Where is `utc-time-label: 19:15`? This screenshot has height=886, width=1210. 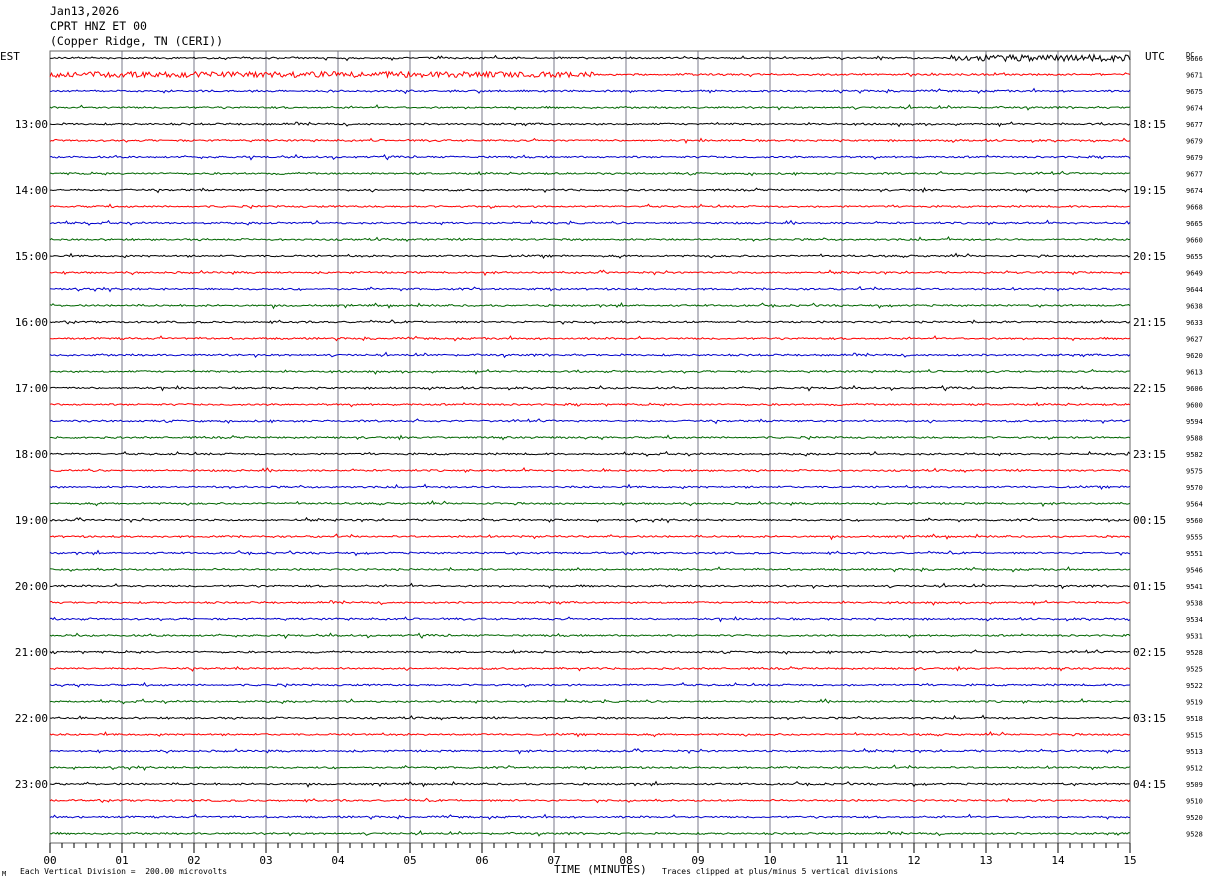
utc-time-label: 19:15 is located at coordinates (1149, 190).